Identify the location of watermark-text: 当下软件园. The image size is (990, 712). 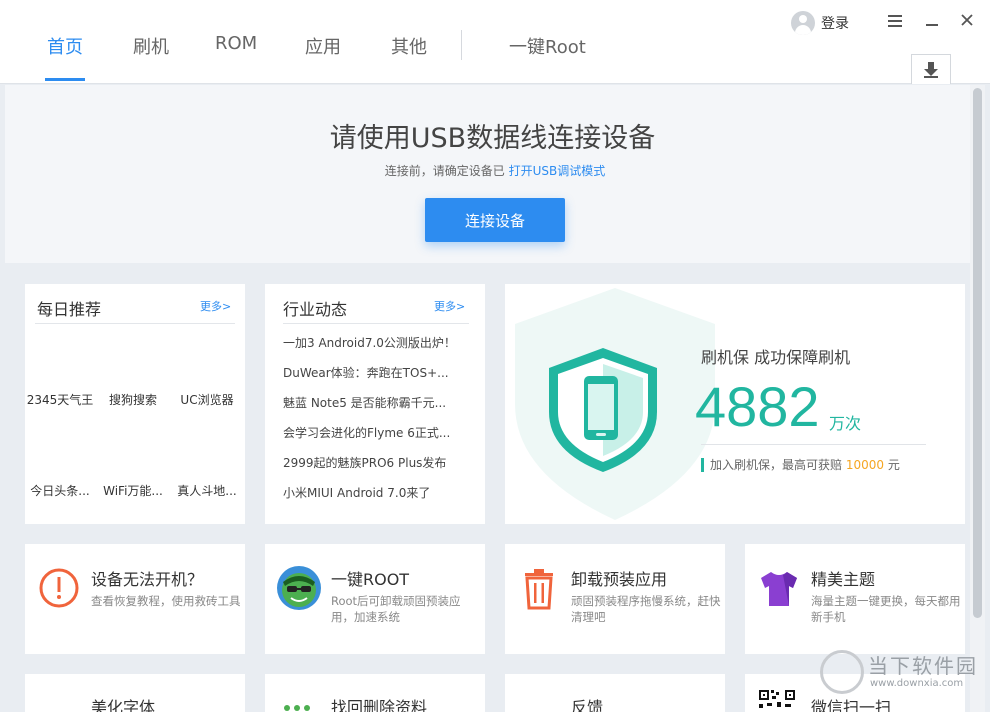
(923, 666).